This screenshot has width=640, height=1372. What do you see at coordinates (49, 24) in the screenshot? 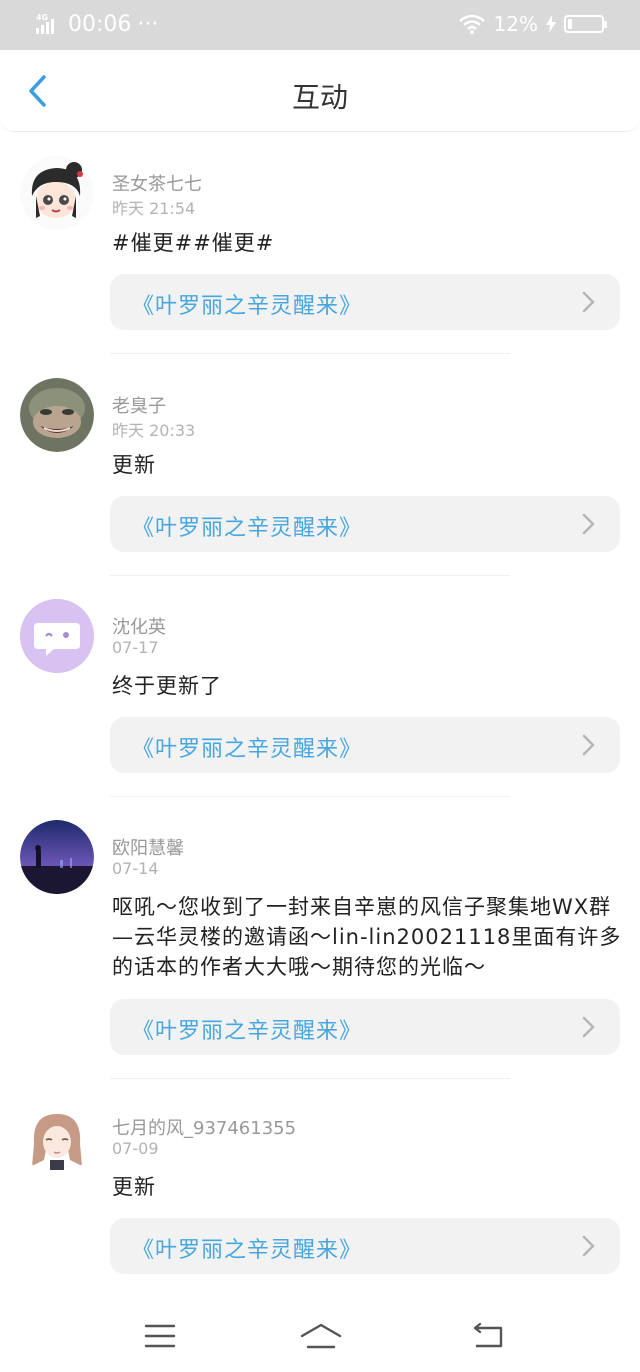
I see `signal-icon: 4G` at bounding box center [49, 24].